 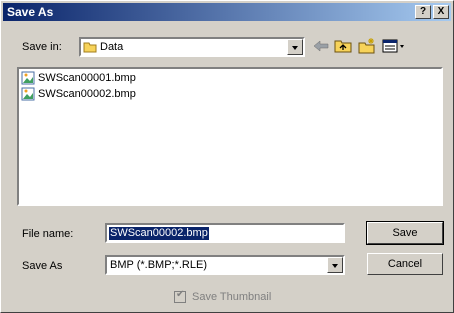 I want to click on cancel-button: Cancel, so click(x=405, y=264).